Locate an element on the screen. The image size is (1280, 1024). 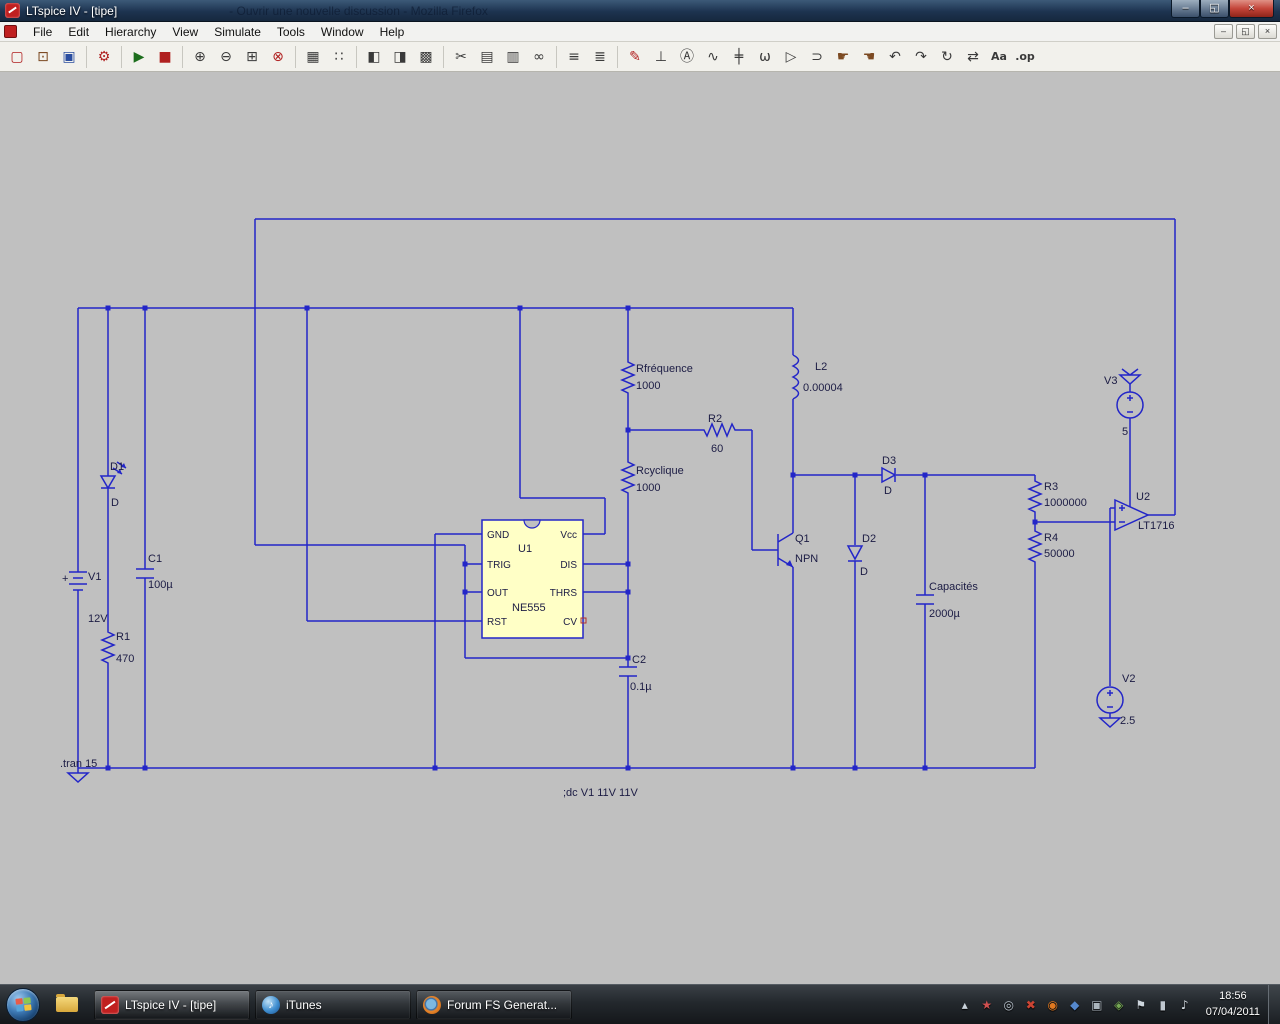
open-button: ⊡ is located at coordinates (43, 57).